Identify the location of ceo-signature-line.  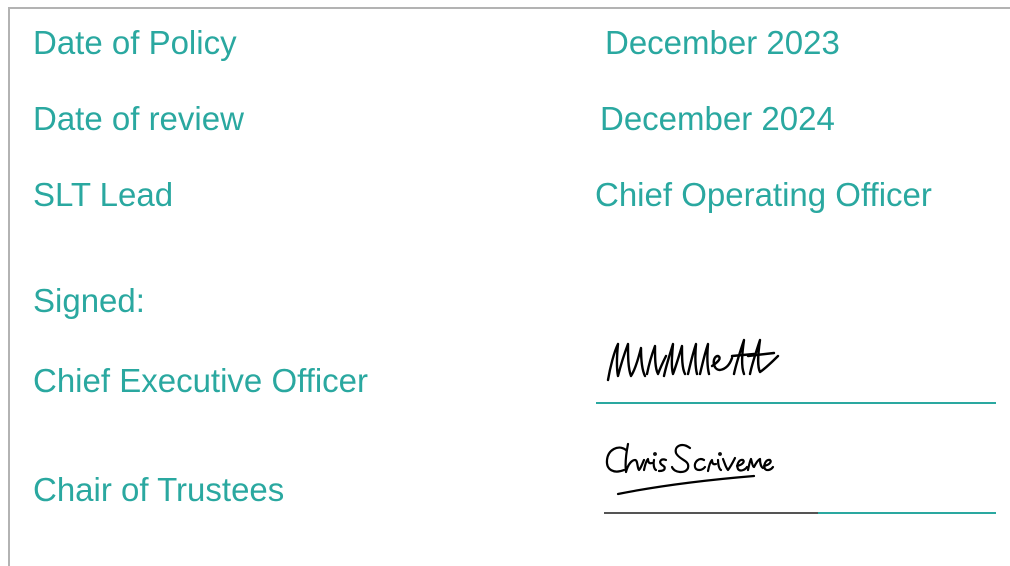
(796, 403).